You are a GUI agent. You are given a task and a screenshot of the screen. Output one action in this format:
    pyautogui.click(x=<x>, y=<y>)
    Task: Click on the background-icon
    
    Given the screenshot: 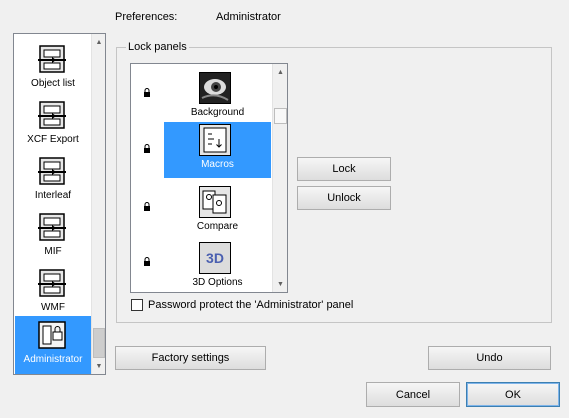 What is the action you would take?
    pyautogui.click(x=215, y=88)
    